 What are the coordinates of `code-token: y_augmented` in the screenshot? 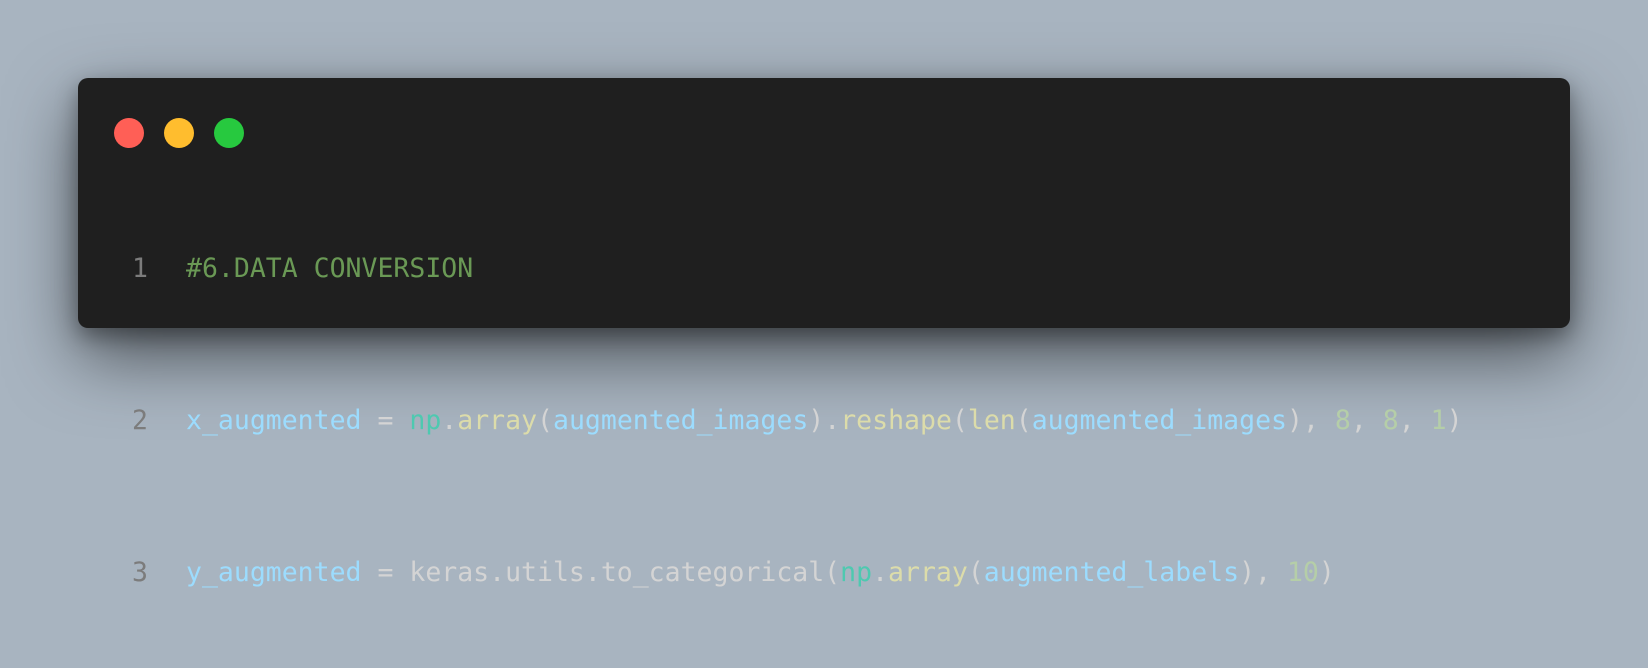 It's located at (274, 572).